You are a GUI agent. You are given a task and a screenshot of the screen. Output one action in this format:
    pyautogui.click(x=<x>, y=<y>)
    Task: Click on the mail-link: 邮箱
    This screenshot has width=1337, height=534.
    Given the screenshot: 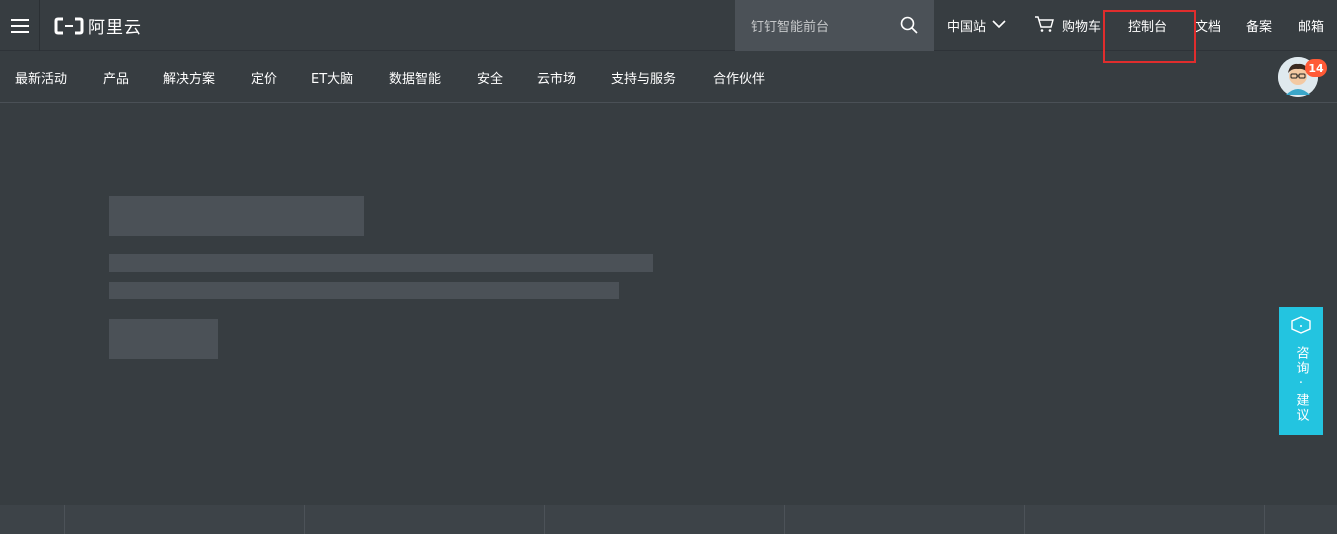 What is the action you would take?
    pyautogui.click(x=1311, y=25)
    